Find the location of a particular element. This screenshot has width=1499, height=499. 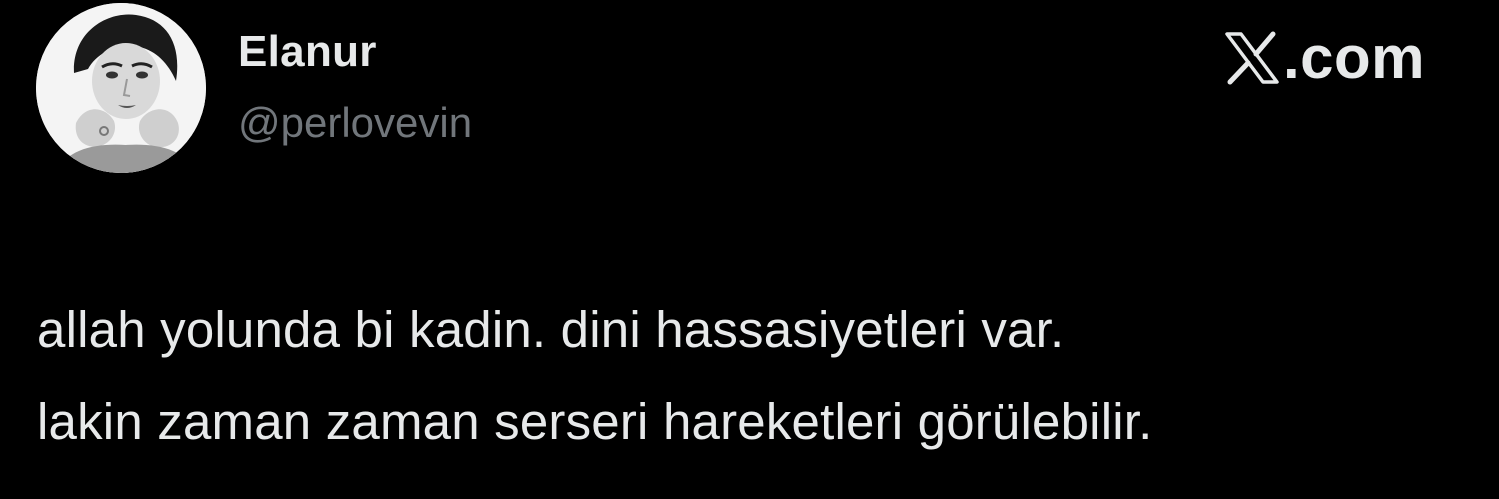

avatar-portrait-icon is located at coordinates (121, 88).